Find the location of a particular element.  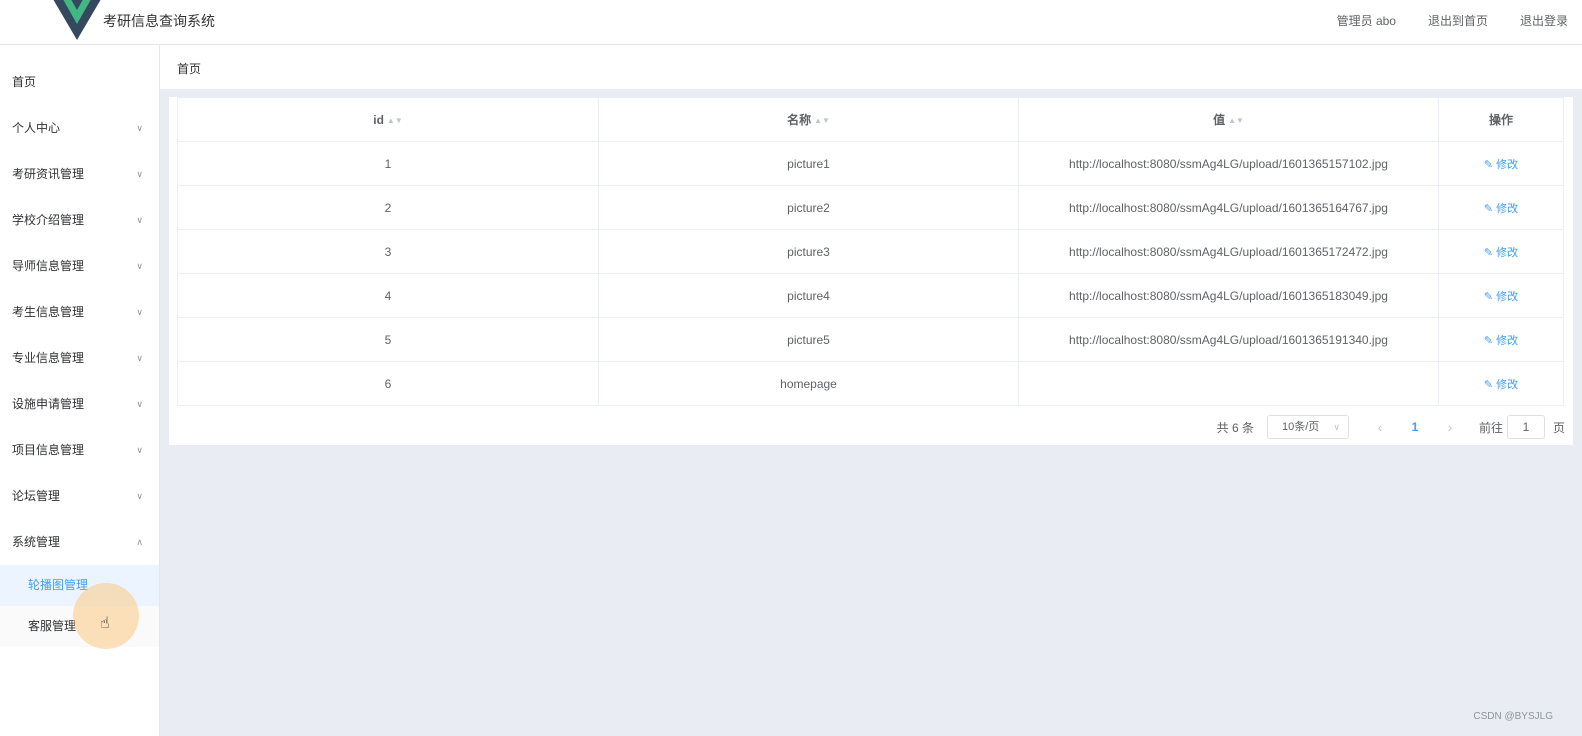

app-title: 考研信息查询系统 is located at coordinates (159, 21).